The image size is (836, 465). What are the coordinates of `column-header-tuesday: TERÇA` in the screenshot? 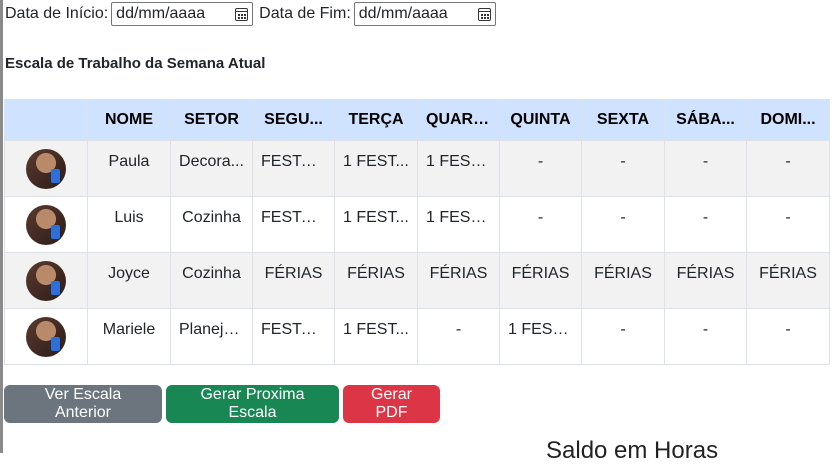 It's located at (376, 120).